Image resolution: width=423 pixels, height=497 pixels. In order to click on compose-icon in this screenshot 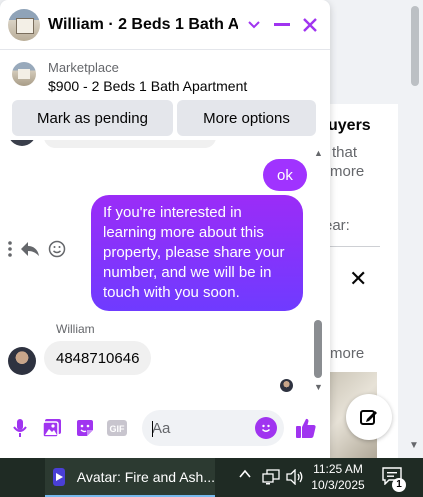, I will do `click(368, 417)`.